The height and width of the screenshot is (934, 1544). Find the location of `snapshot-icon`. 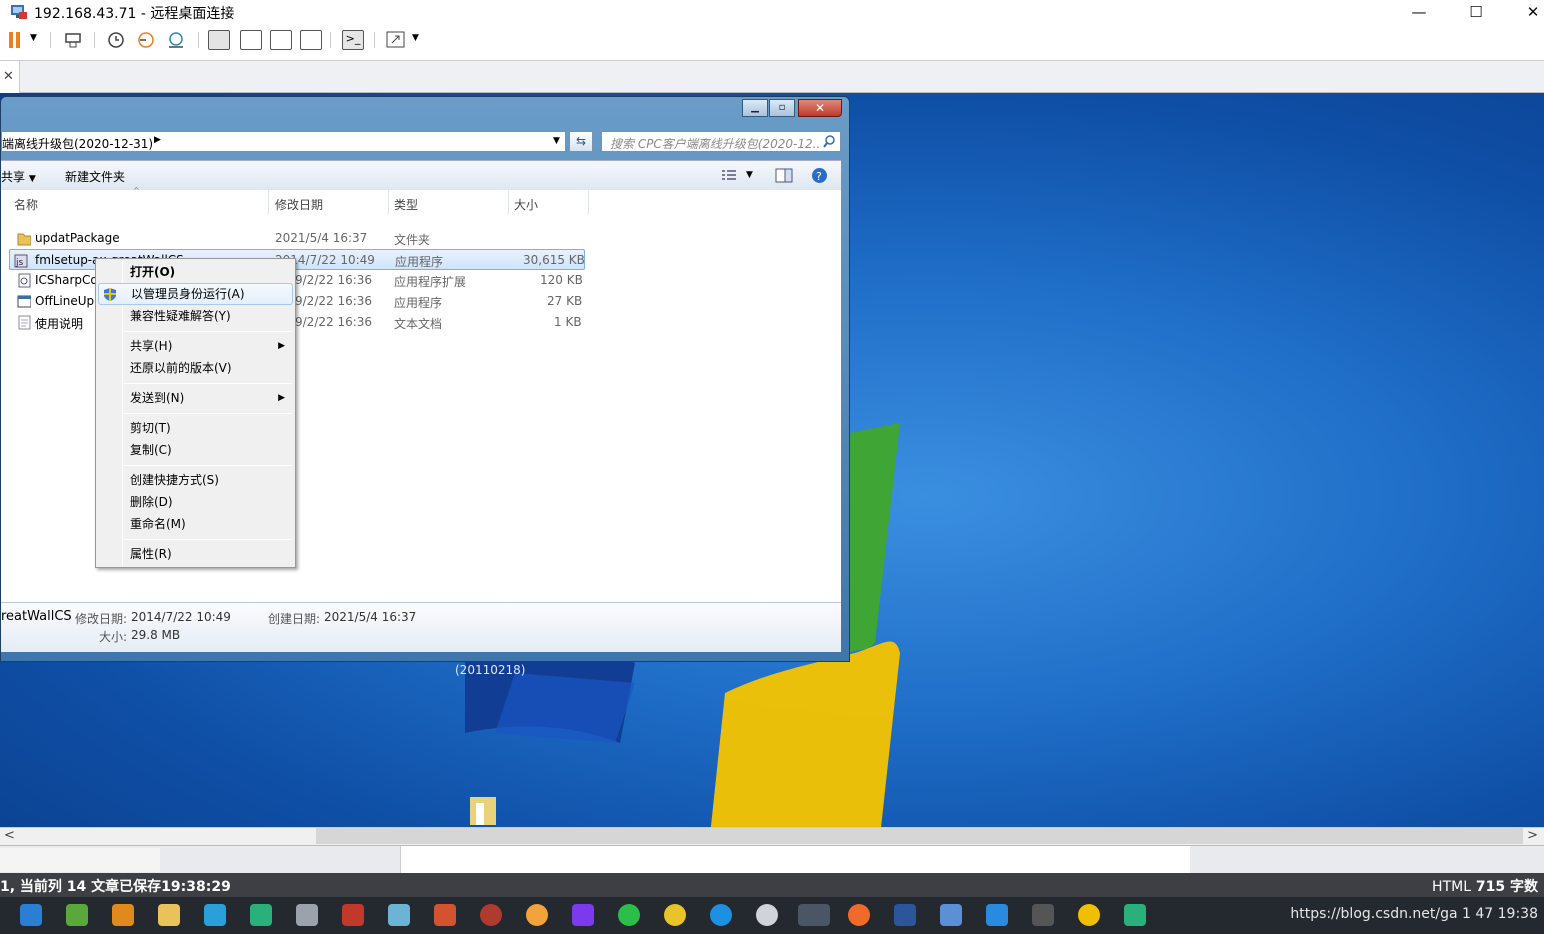

snapshot-icon is located at coordinates (116, 40).